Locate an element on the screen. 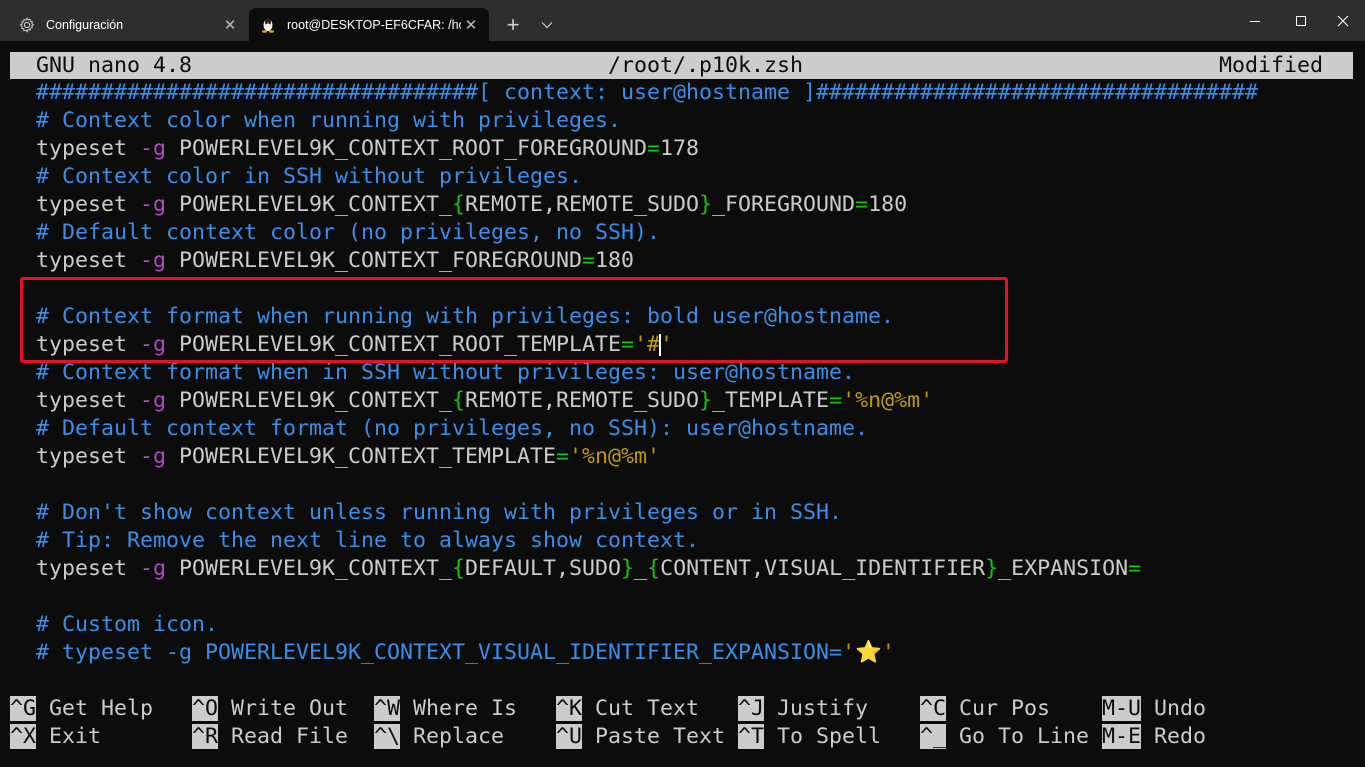  shortcut-where-is: ^W Where Is is located at coordinates (445, 709).